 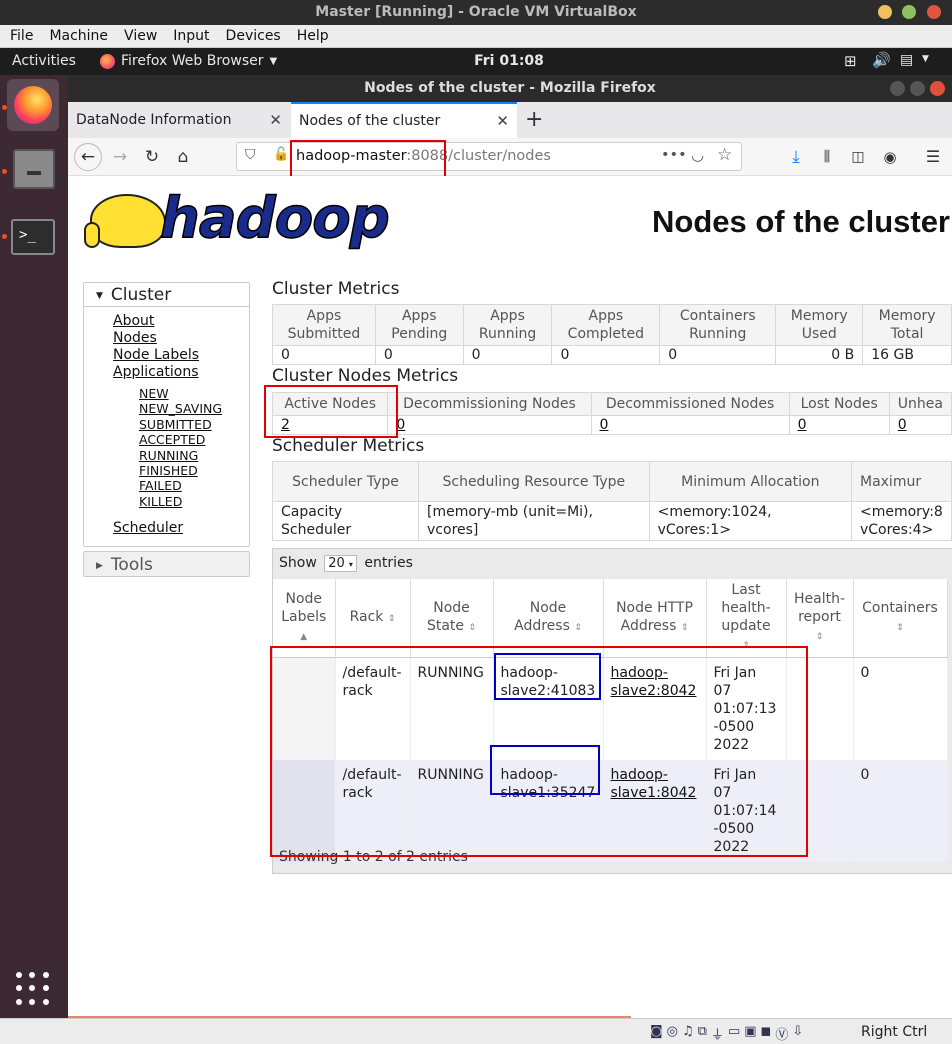 I want to click on header-containers-running: Containers Running, so click(x=718, y=325).